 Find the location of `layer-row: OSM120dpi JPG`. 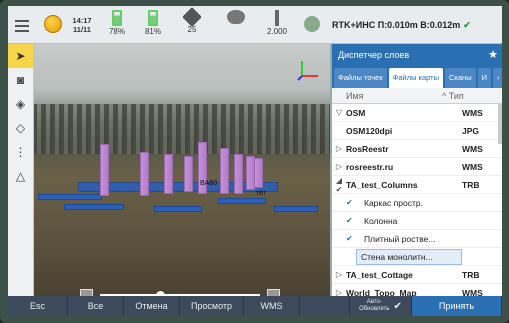

layer-row: OSM120dpi JPG is located at coordinates (417, 131).